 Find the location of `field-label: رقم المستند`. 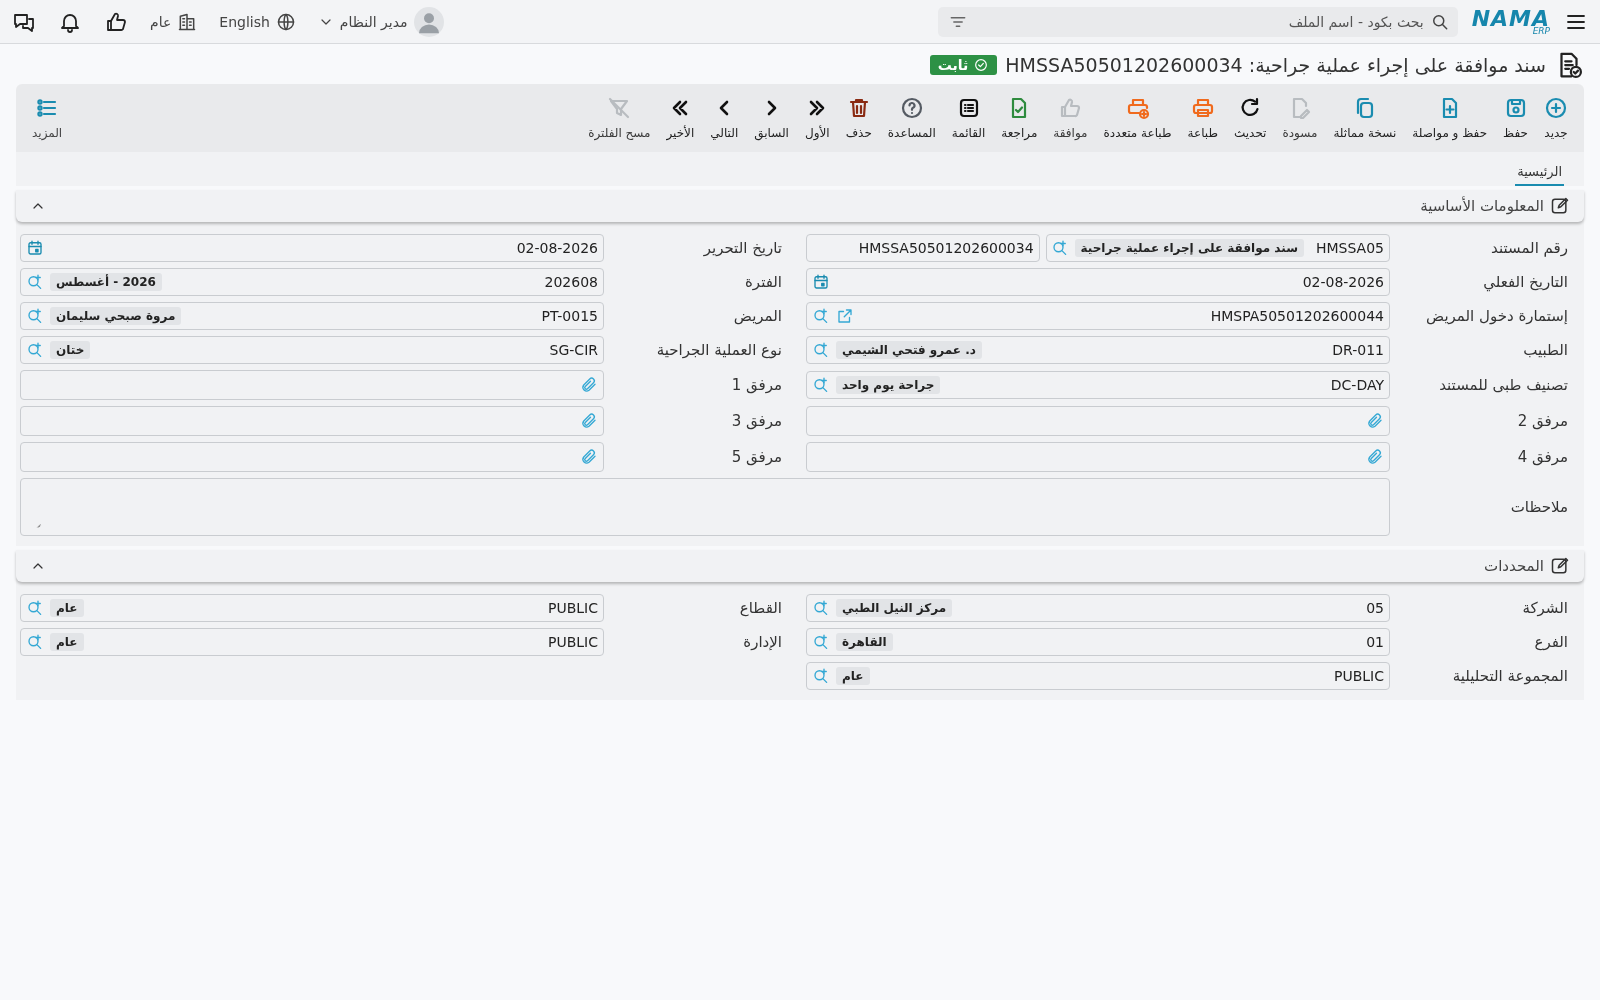

field-label: رقم المستند is located at coordinates (1529, 248).